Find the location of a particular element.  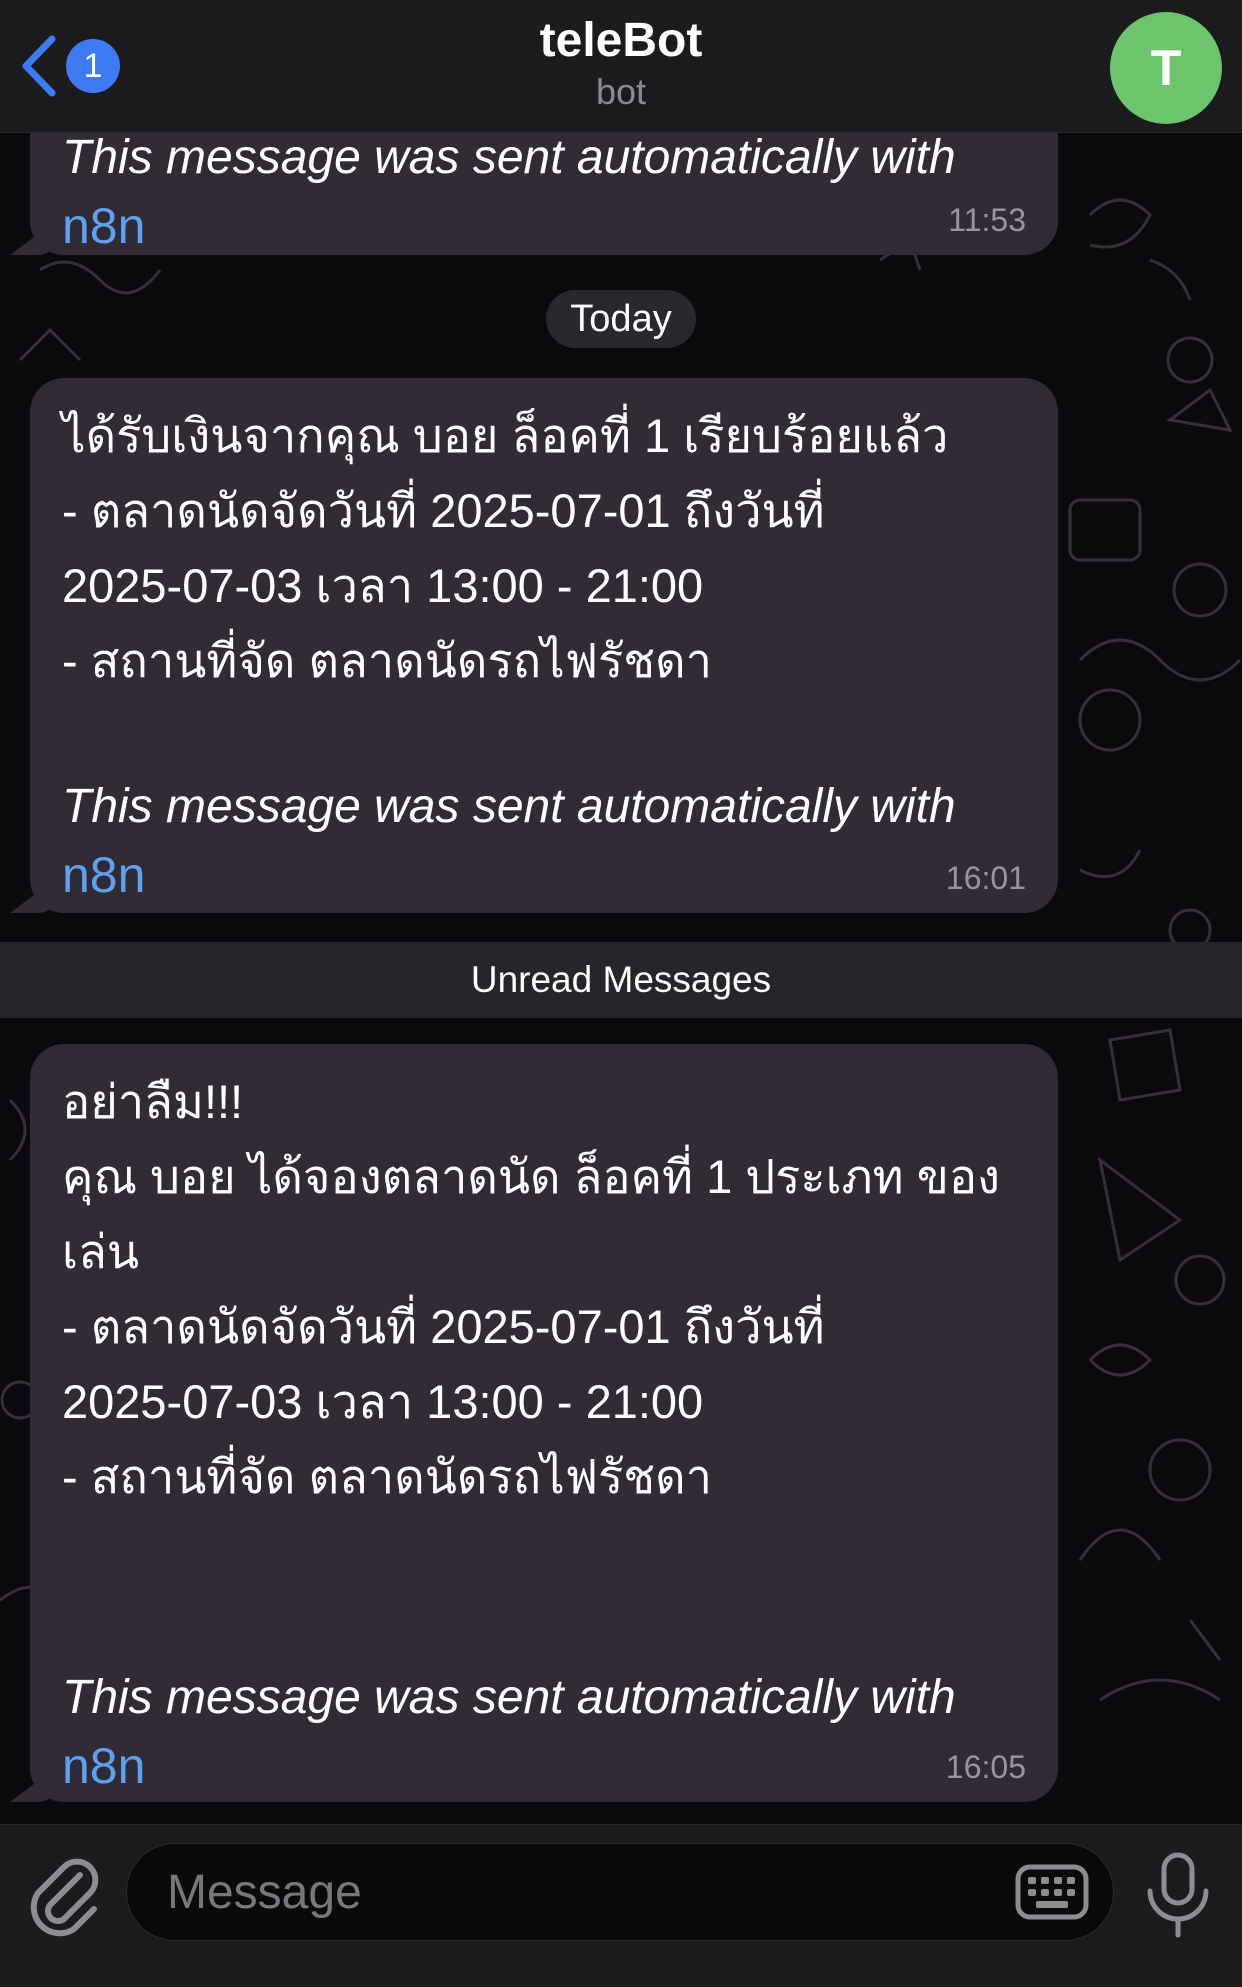

message-input: Message is located at coordinates (620, 1892).